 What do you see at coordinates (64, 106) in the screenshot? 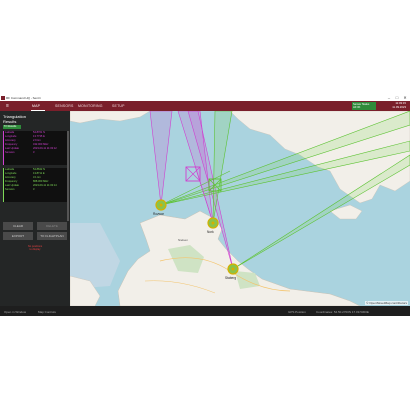
I see `tab-sensors: SENSORS` at bounding box center [64, 106].